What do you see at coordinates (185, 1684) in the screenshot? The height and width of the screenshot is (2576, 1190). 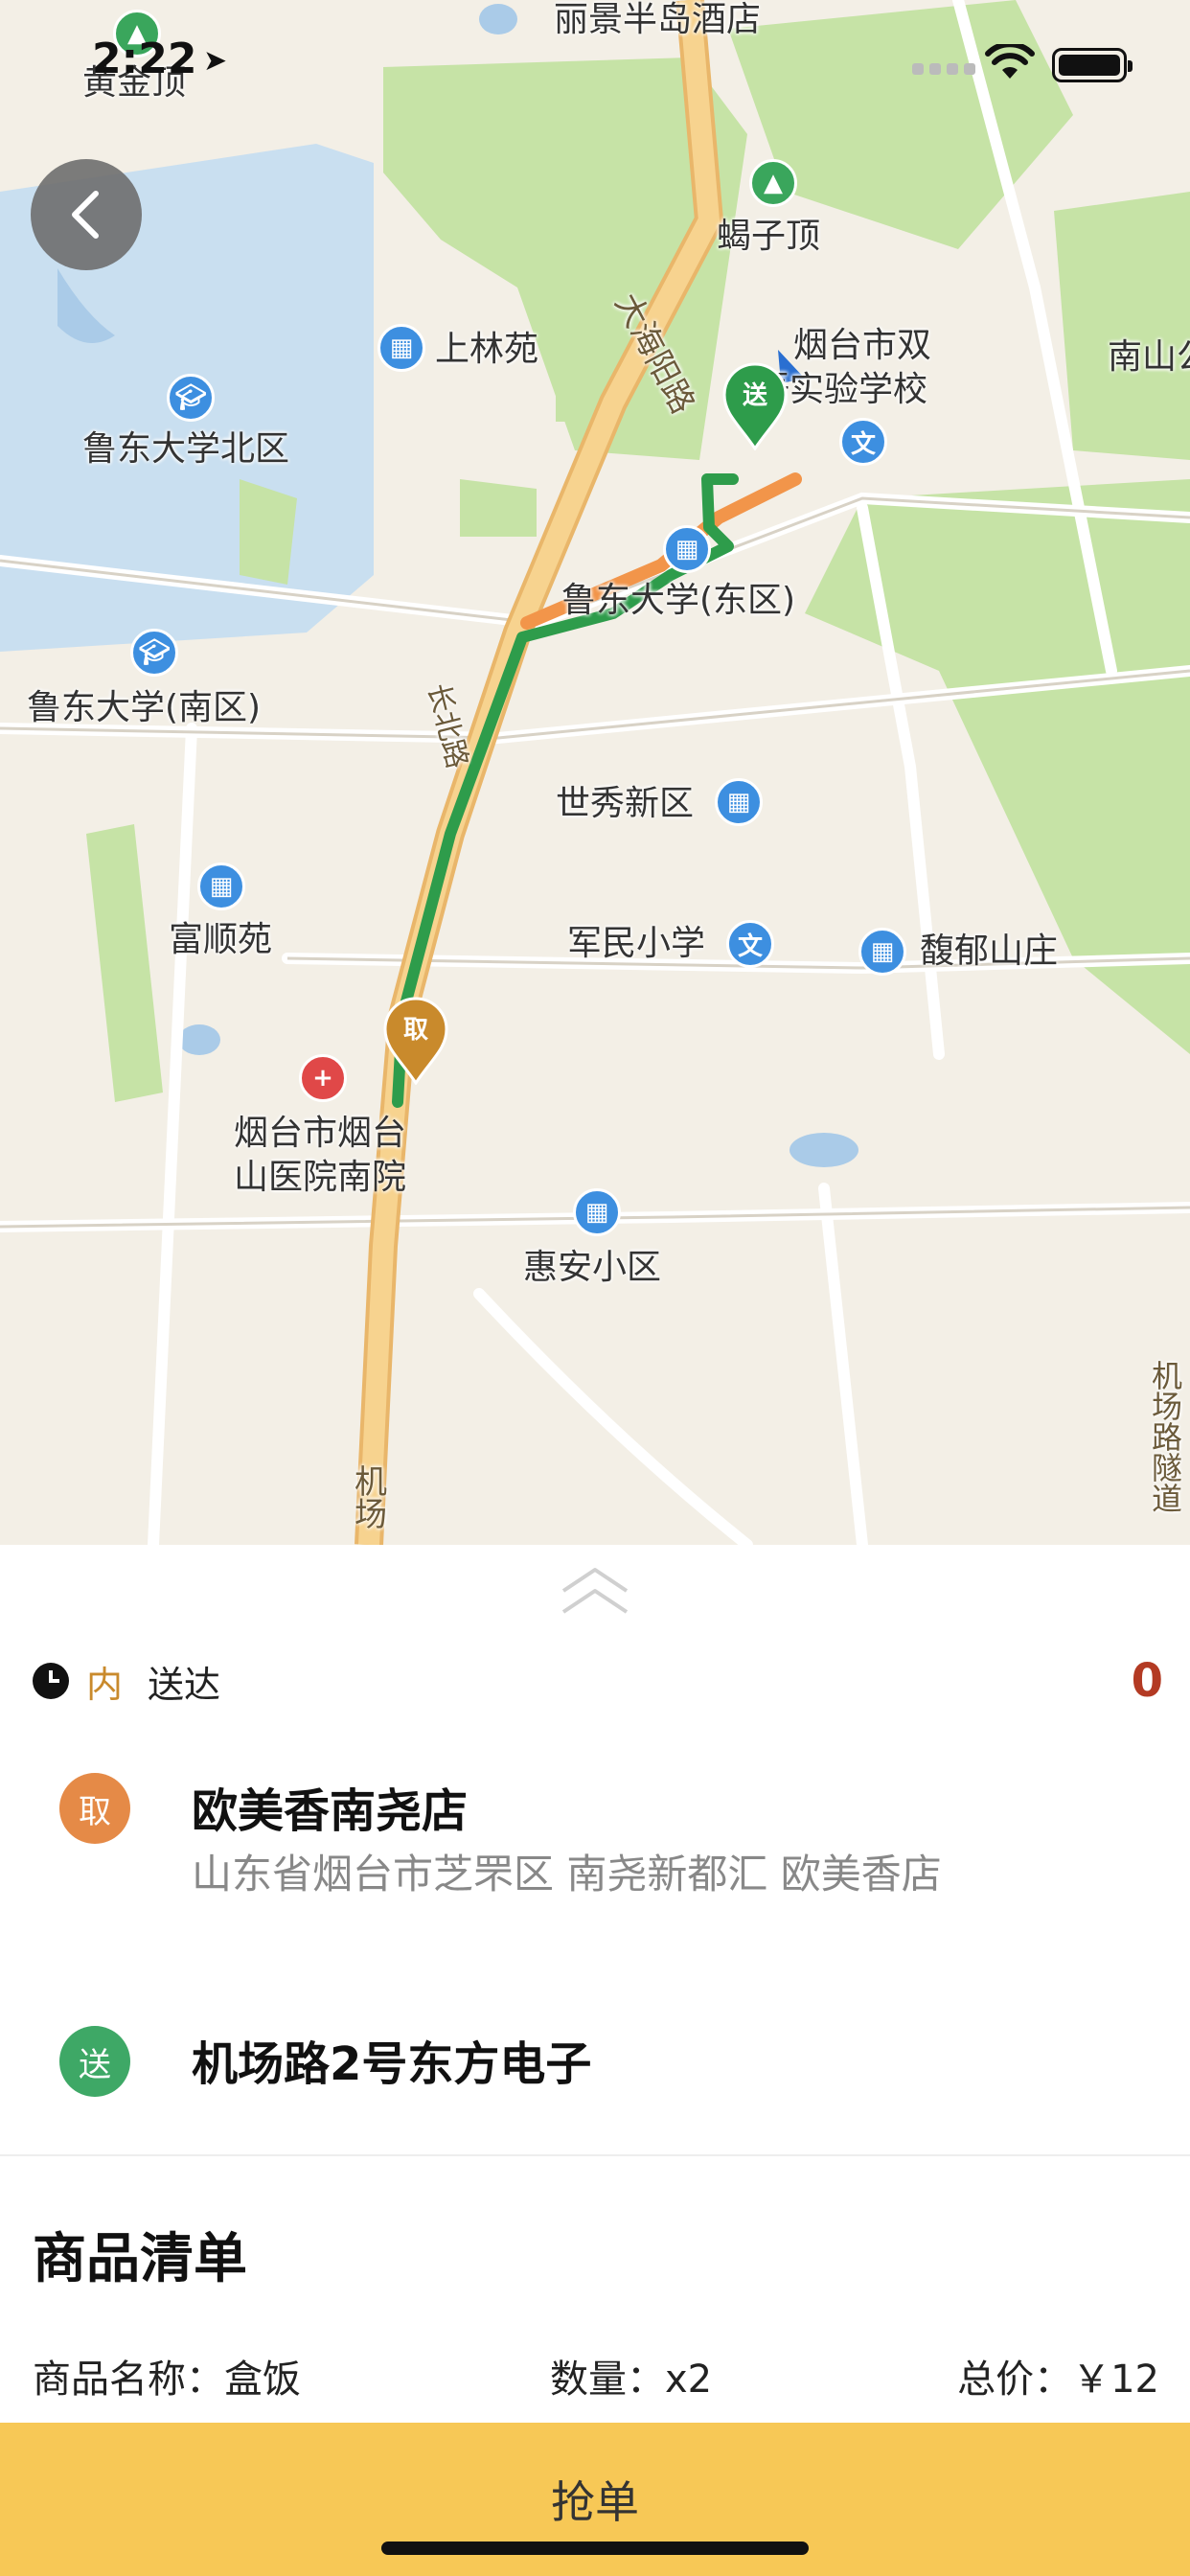 I see `deliver-label: 送达` at bounding box center [185, 1684].